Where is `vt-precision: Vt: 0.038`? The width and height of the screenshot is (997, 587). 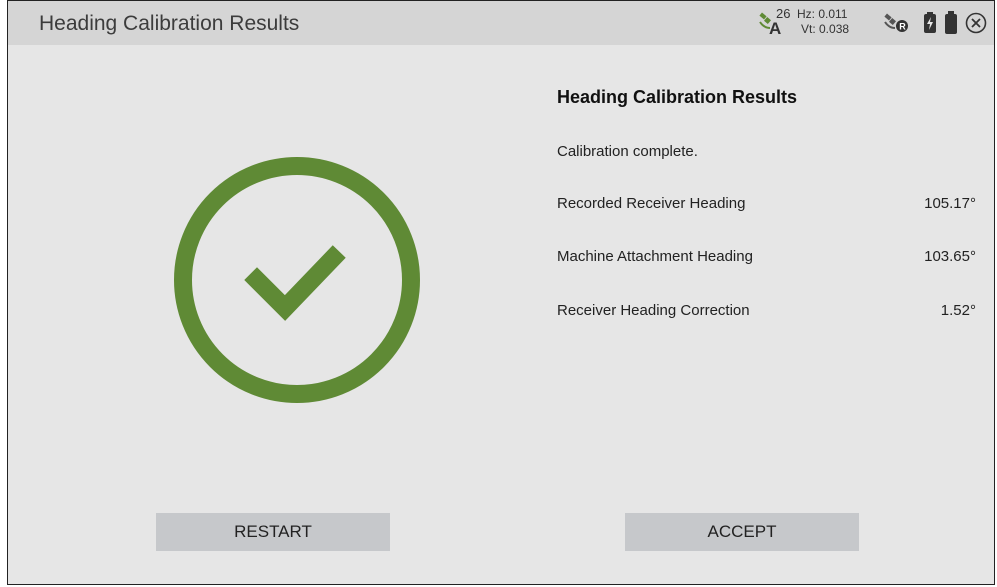
vt-precision: Vt: 0.038 is located at coordinates (825, 29).